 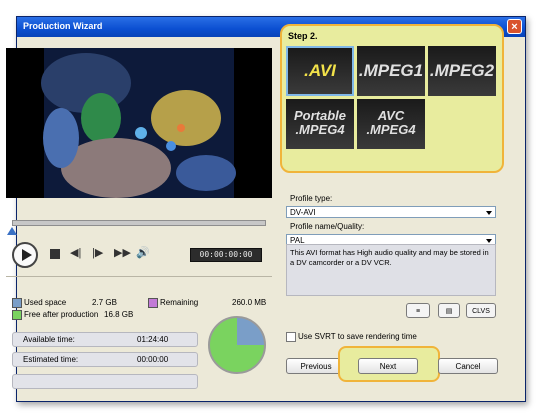 What do you see at coordinates (249, 302) in the screenshot?
I see `remaining-value: 260.0 MB` at bounding box center [249, 302].